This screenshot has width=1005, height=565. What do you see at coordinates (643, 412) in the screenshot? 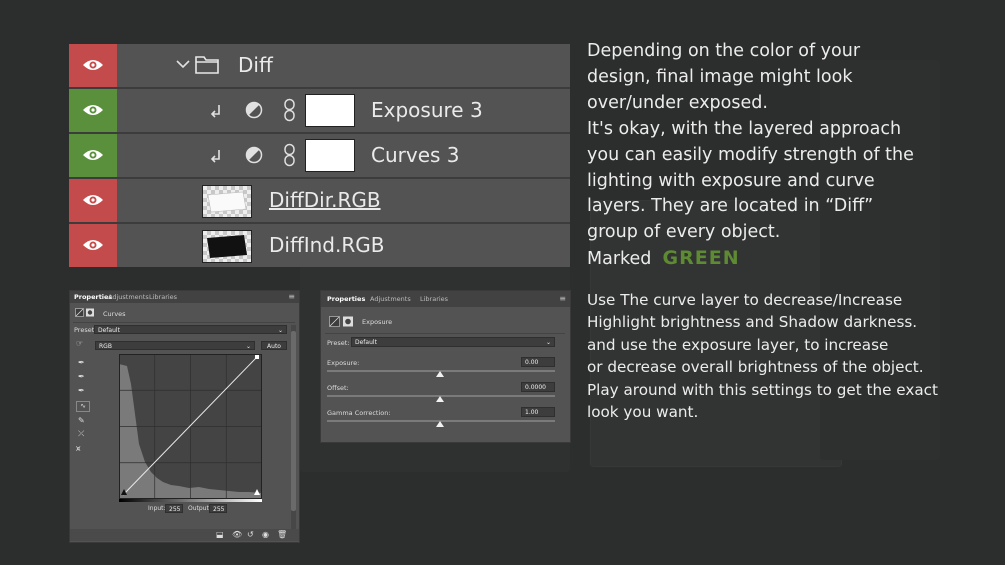
I see `text-line: look you want.` at bounding box center [643, 412].